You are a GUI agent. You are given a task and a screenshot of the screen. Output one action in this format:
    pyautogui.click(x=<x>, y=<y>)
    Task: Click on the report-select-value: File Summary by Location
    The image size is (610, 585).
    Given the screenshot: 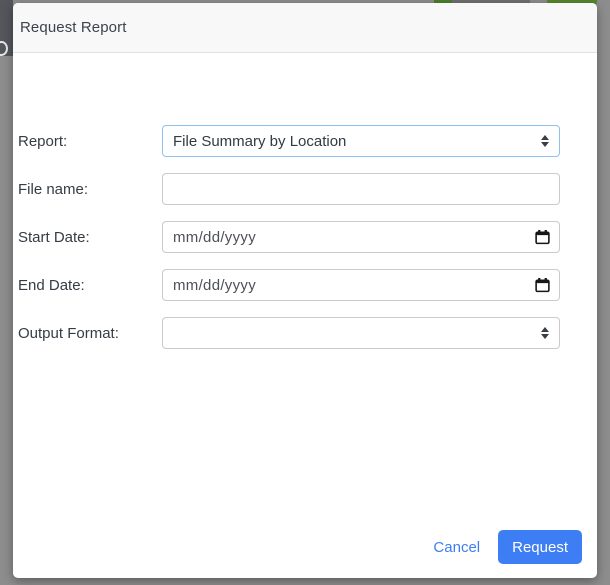 What is the action you would take?
    pyautogui.click(x=260, y=141)
    